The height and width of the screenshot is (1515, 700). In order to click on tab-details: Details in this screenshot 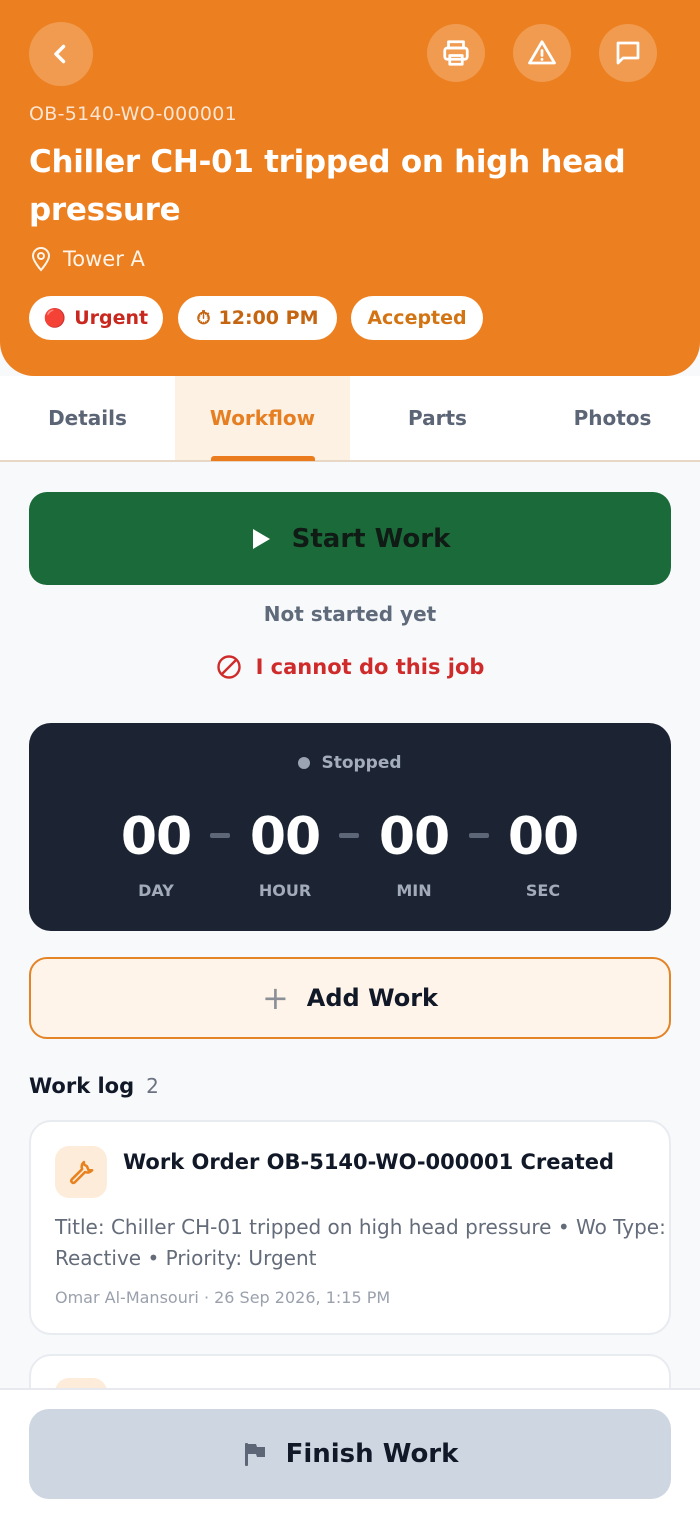, I will do `click(87, 418)`.